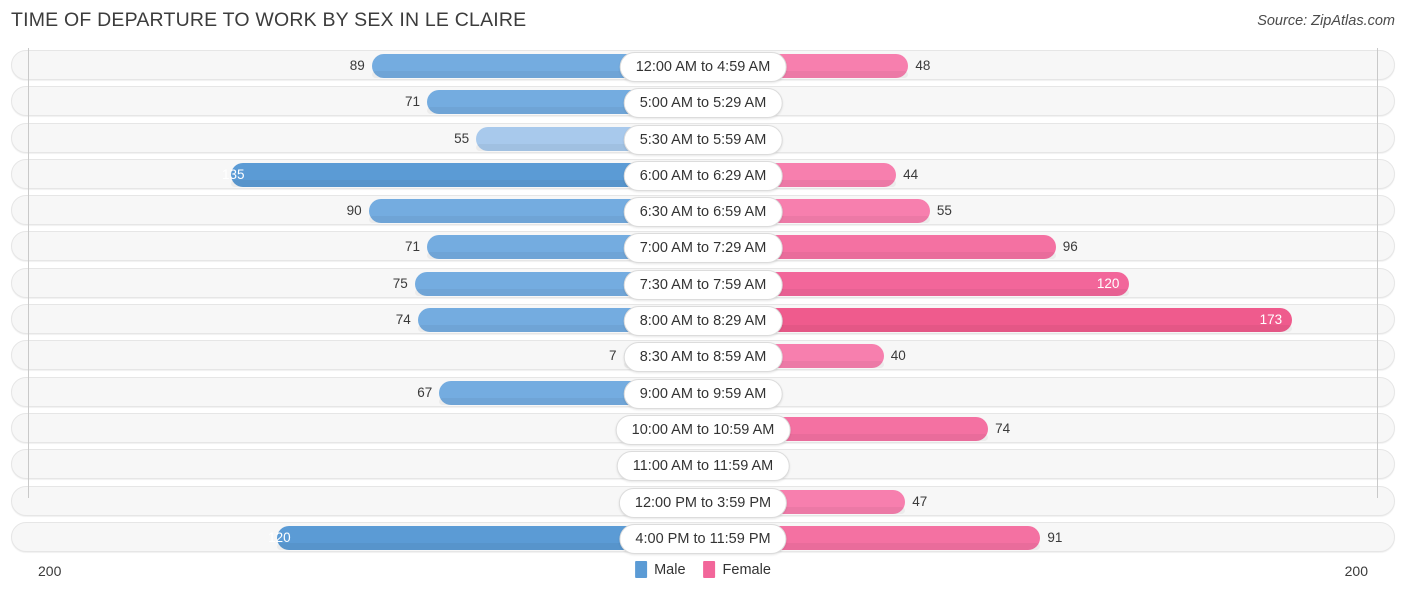 This screenshot has height=595, width=1406. What do you see at coordinates (1003, 428) in the screenshot?
I see `bar-value-female: 74` at bounding box center [1003, 428].